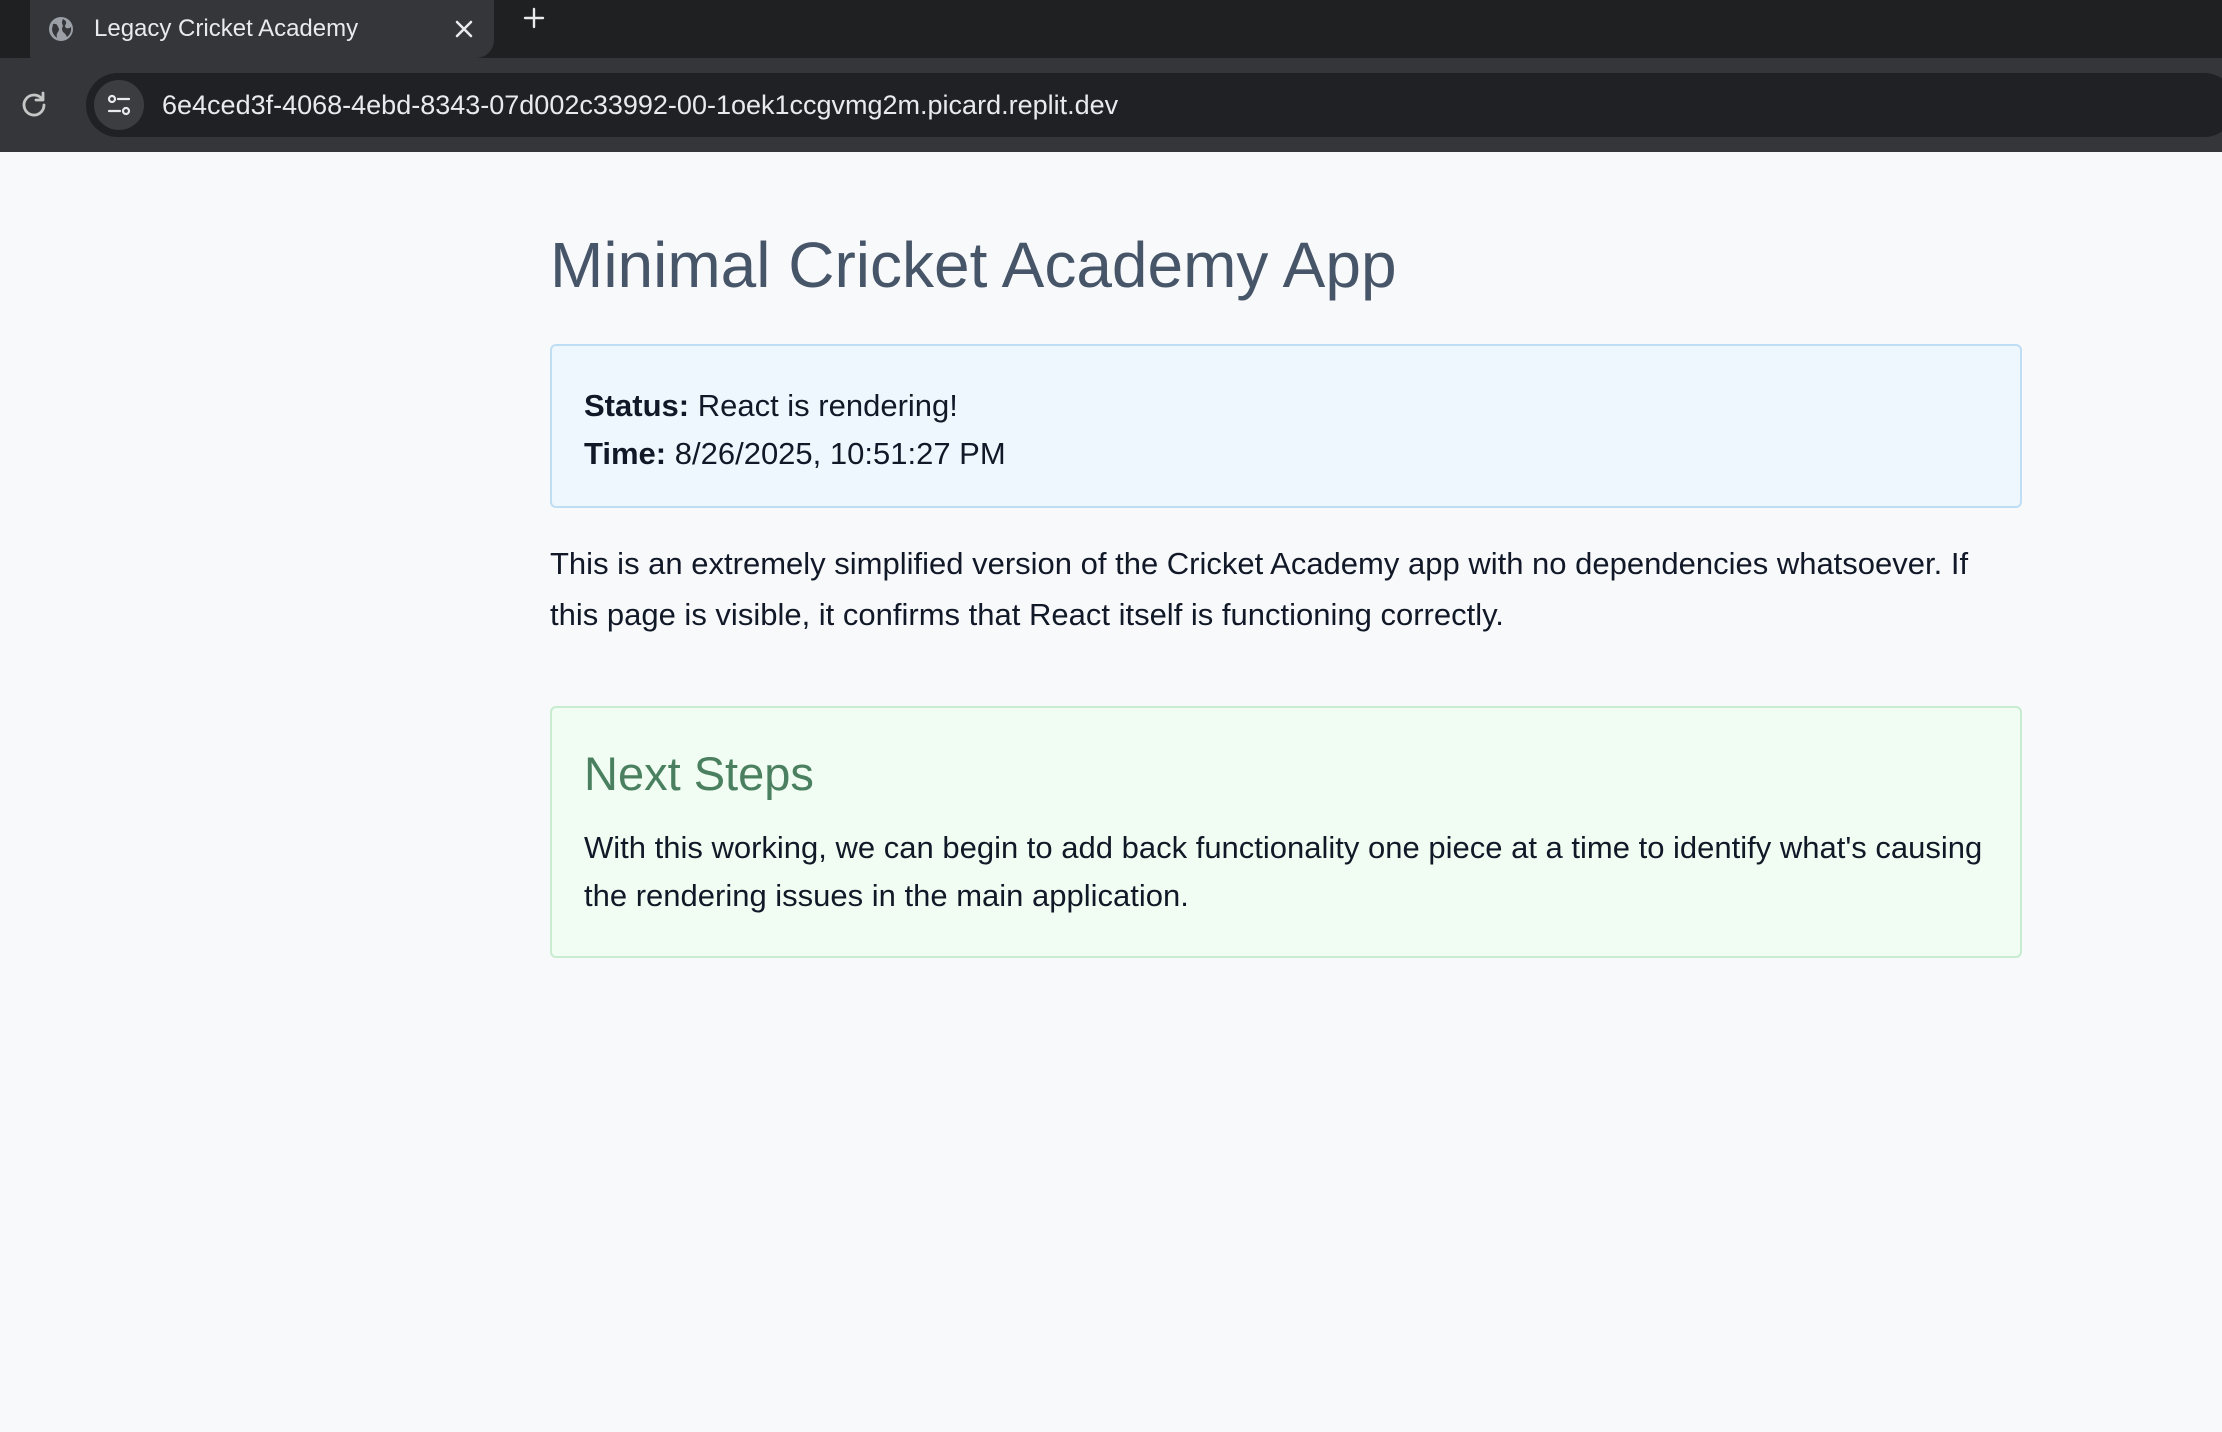 This screenshot has width=2222, height=1432. What do you see at coordinates (1286, 454) in the screenshot?
I see `time-line: Time: 8/26/2025, 10:51:27 PM` at bounding box center [1286, 454].